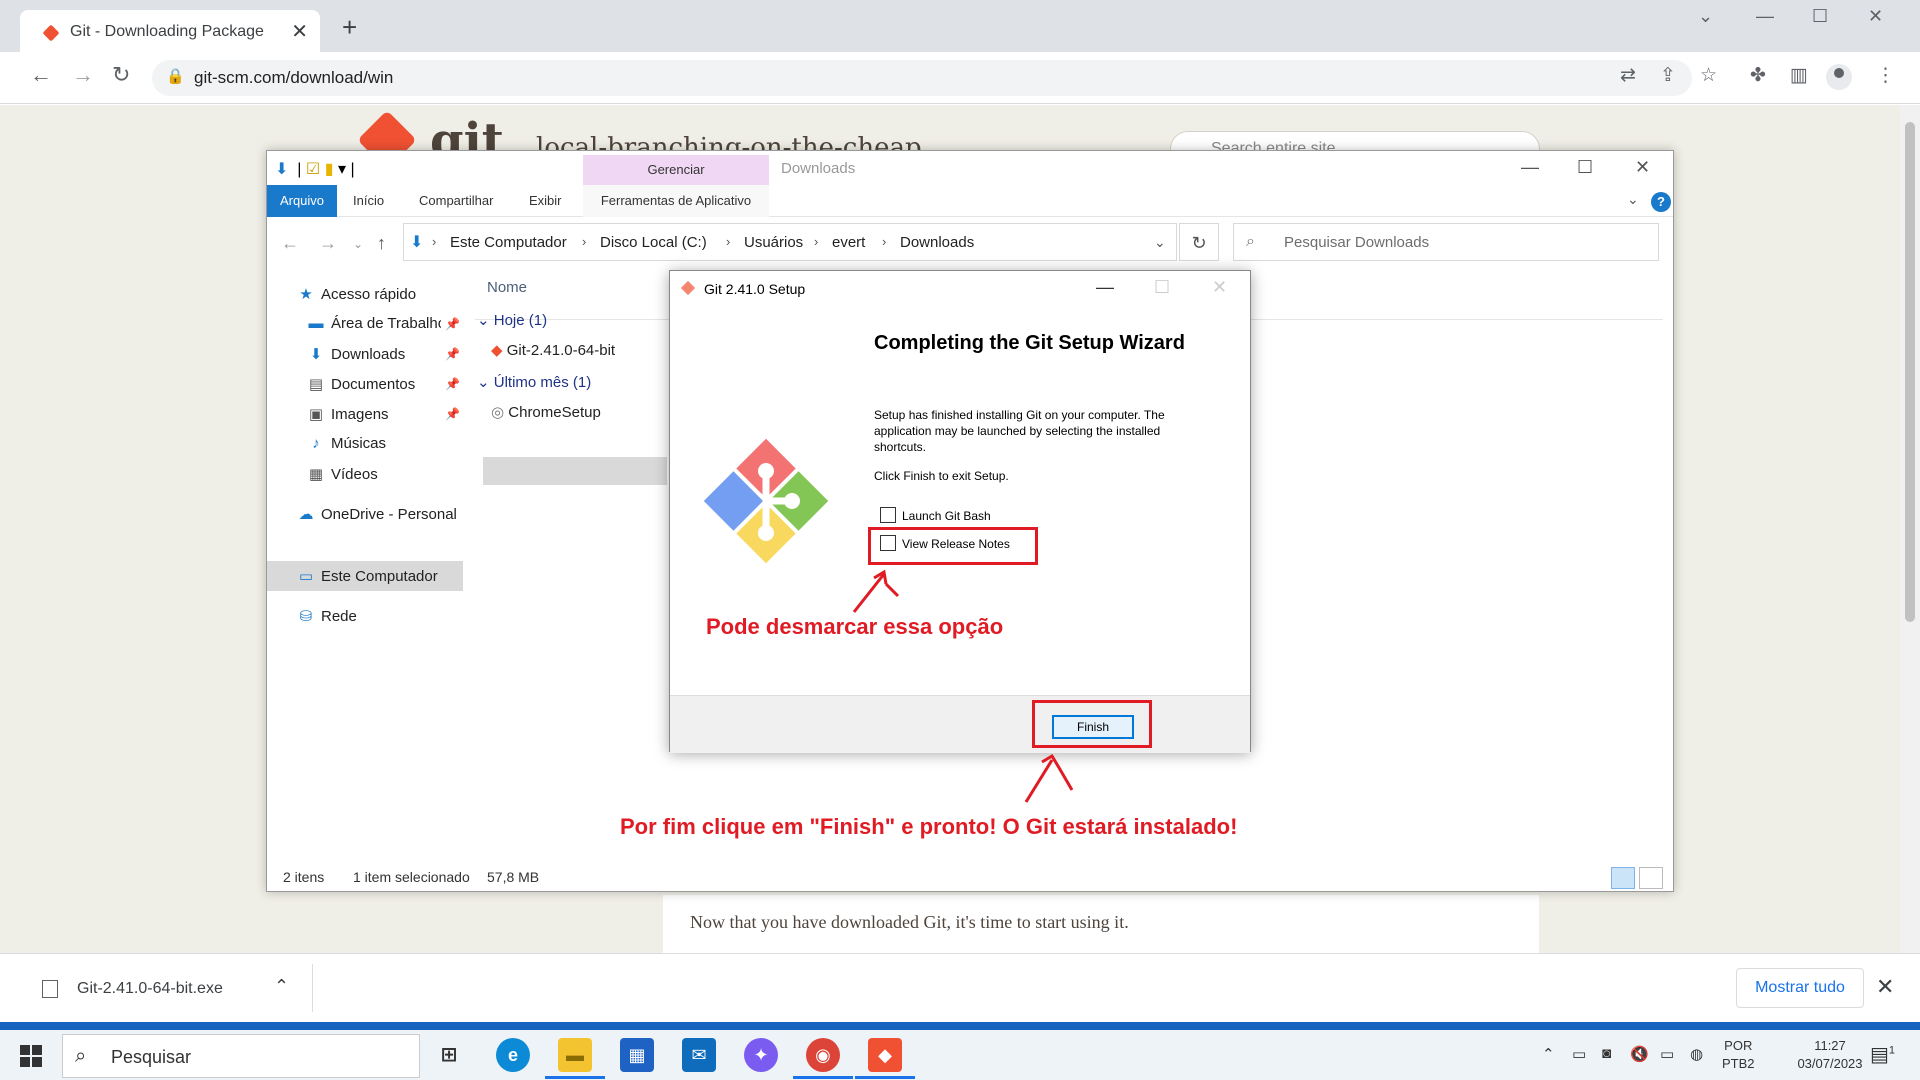  I want to click on share-icon: ⇪, so click(1668, 75).